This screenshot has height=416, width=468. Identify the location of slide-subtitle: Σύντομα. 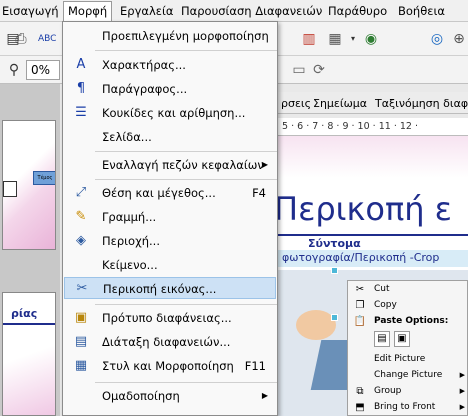
(334, 243).